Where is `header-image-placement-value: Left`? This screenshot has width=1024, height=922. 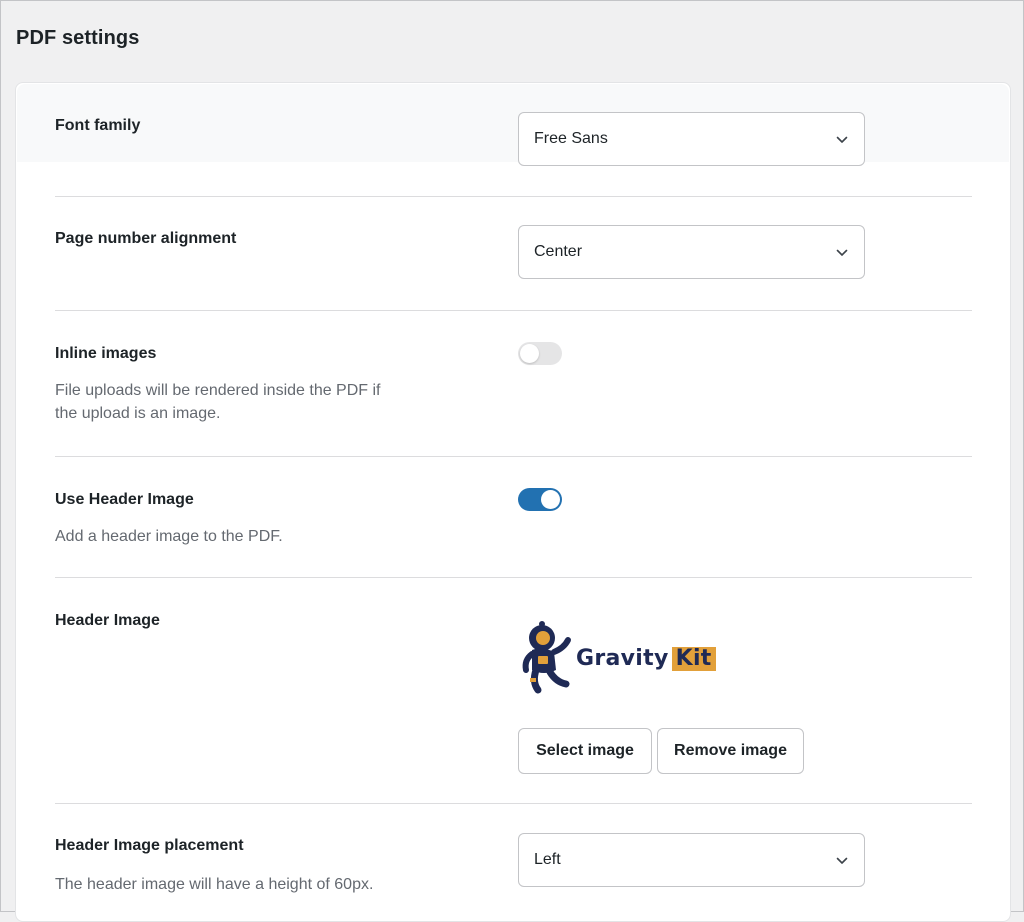 header-image-placement-value: Left is located at coordinates (547, 859).